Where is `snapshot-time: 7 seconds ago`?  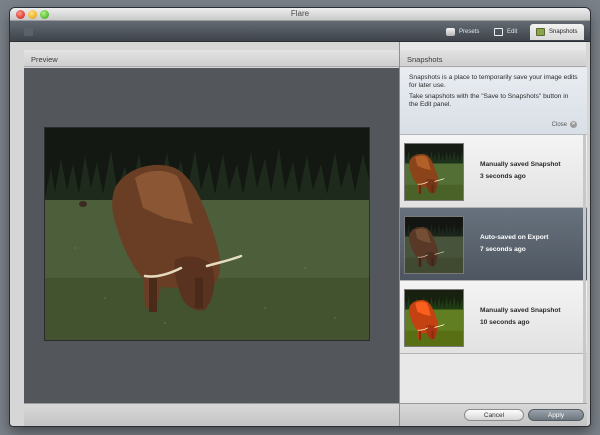 snapshot-time: 7 seconds ago is located at coordinates (503, 249).